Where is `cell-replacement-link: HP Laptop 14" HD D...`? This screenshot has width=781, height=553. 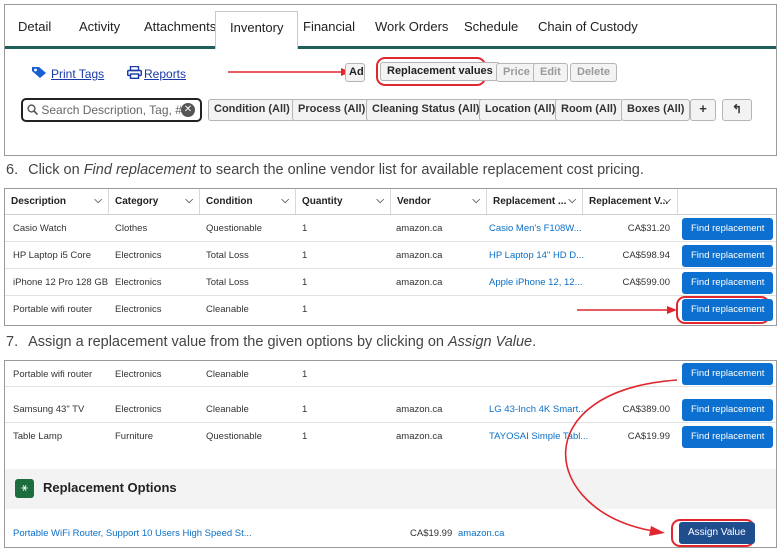
cell-replacement-link: HP Laptop 14" HD D... is located at coordinates (536, 255).